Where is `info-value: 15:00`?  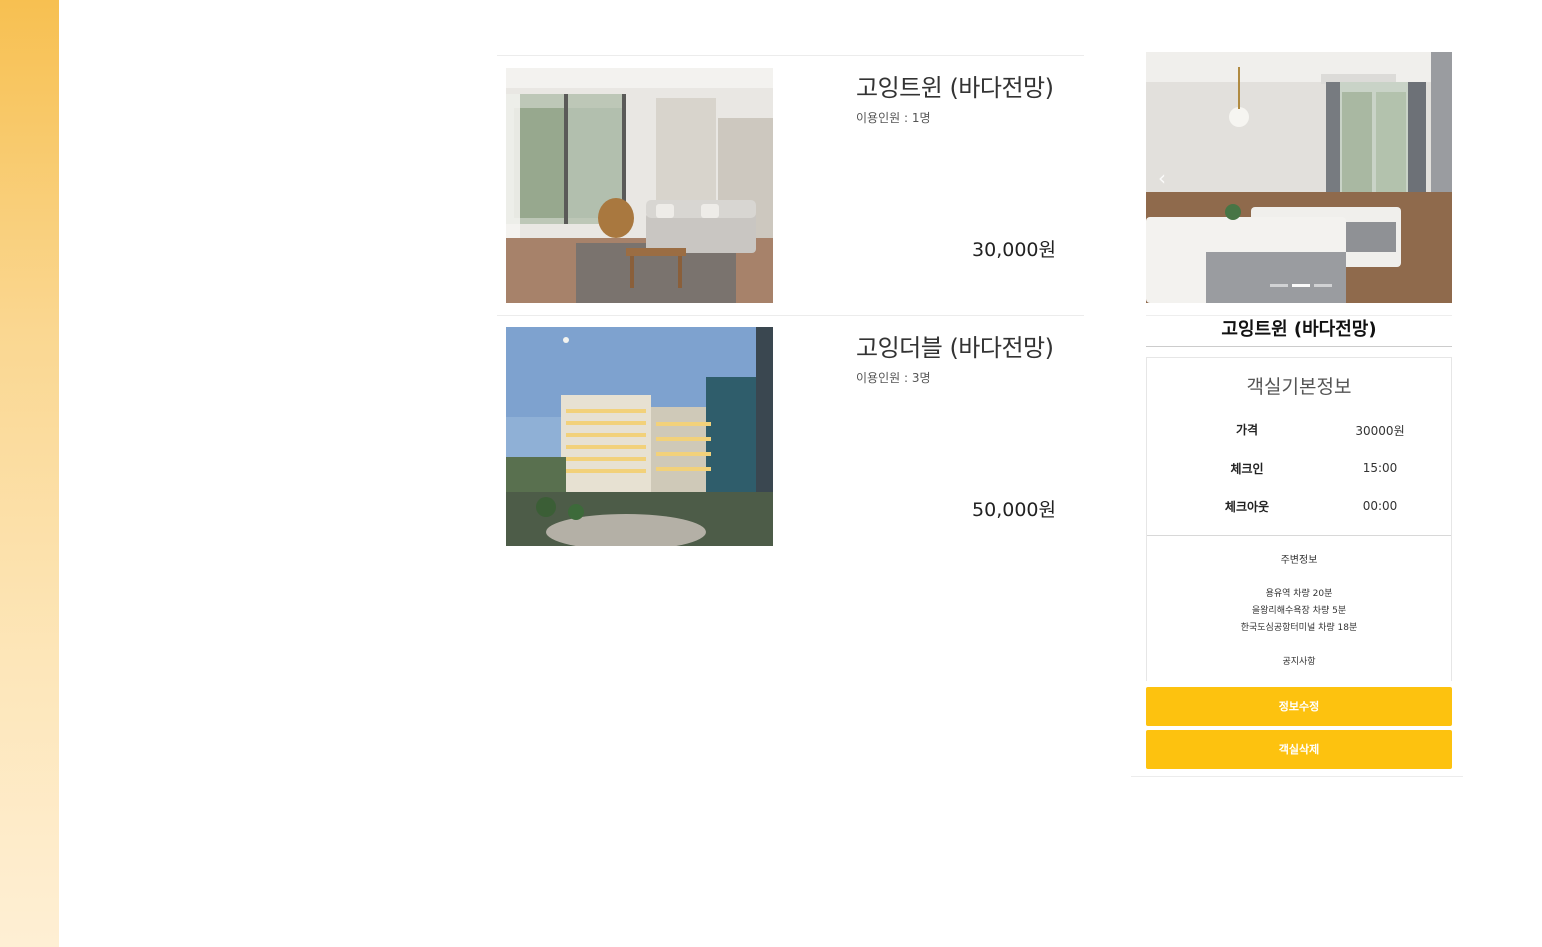 info-value: 15:00 is located at coordinates (1380, 467).